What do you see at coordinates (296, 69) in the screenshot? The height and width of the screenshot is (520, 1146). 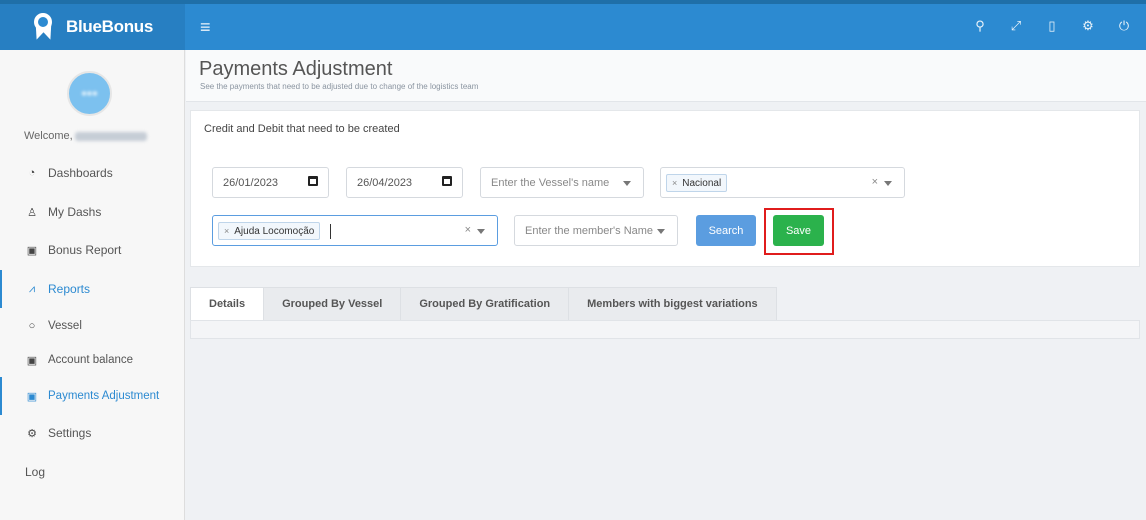 I see `page-title: Payments Adjustment` at bounding box center [296, 69].